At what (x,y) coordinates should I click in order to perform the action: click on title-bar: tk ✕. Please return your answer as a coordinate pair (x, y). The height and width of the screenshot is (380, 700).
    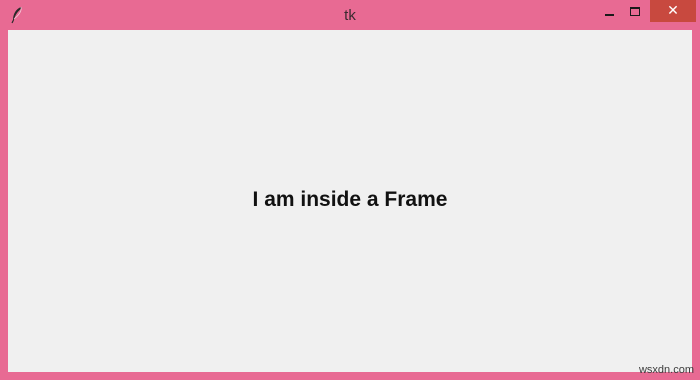
    Looking at the image, I should click on (350, 15).